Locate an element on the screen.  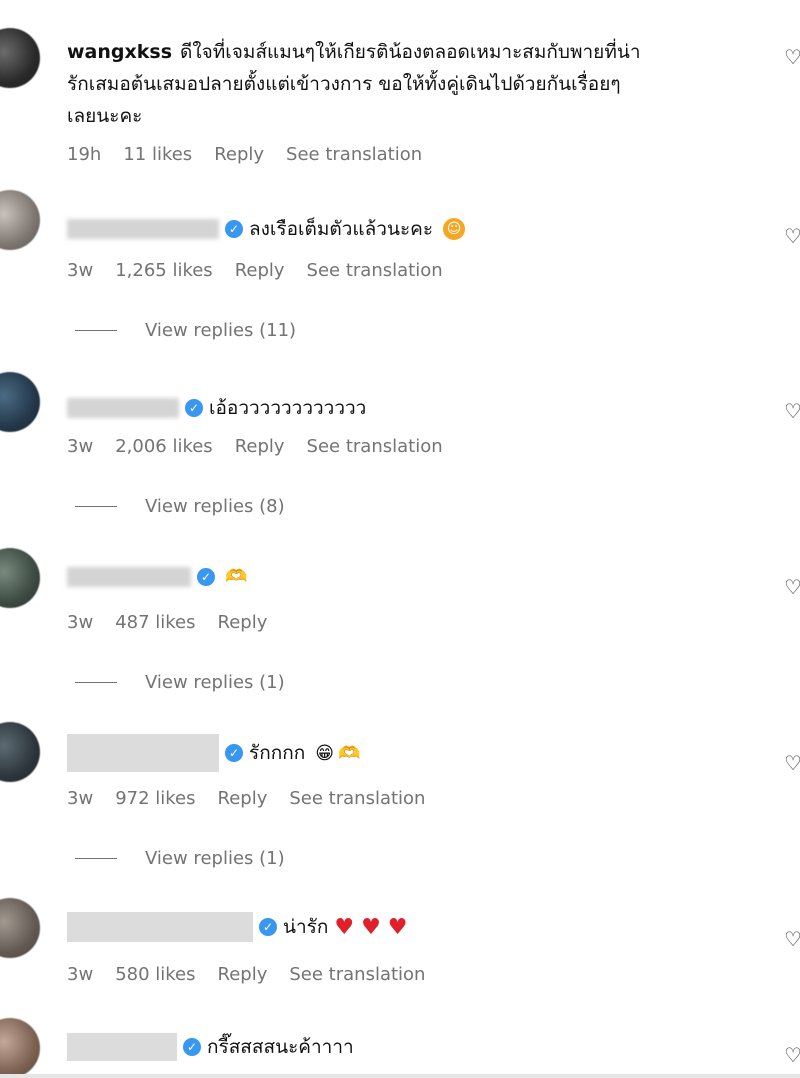
comment-7: ✓ กรี๊สสสสนะค้าาาา ♡ is located at coordinates (400, 1045).